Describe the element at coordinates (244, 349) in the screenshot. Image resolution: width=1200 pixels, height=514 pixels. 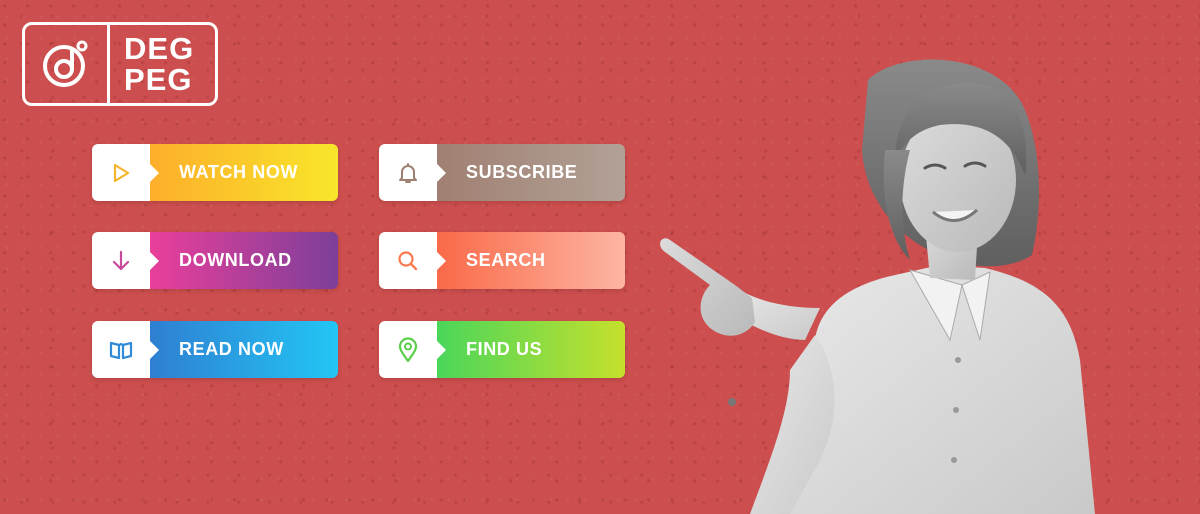
I see `read-now-label: READ NOW` at that location.